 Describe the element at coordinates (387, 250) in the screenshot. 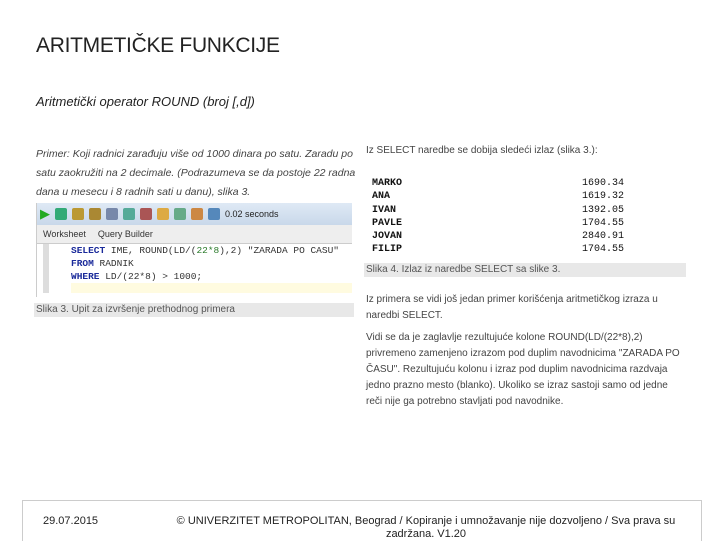

I see `result-name: FILIP` at that location.